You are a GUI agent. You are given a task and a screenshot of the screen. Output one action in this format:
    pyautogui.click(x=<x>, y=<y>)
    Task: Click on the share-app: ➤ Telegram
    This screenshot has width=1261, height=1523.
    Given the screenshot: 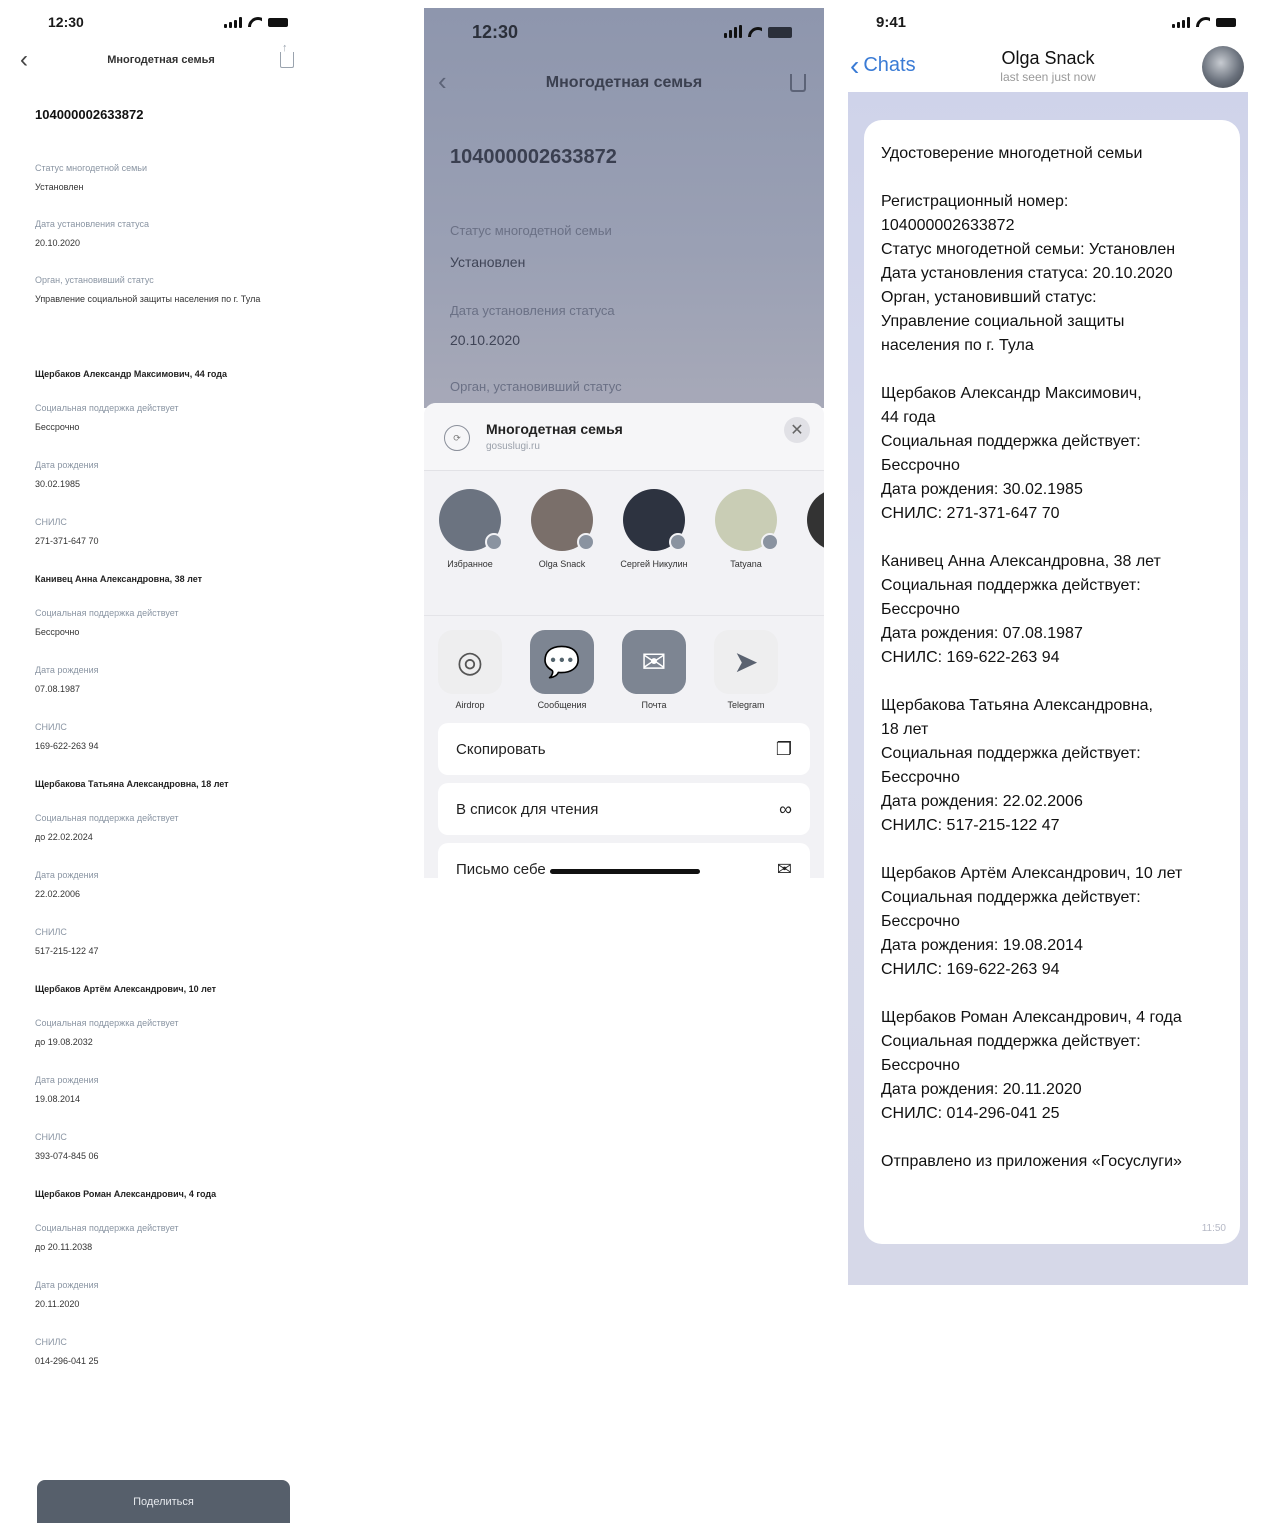 What is the action you would take?
    pyautogui.click(x=746, y=670)
    